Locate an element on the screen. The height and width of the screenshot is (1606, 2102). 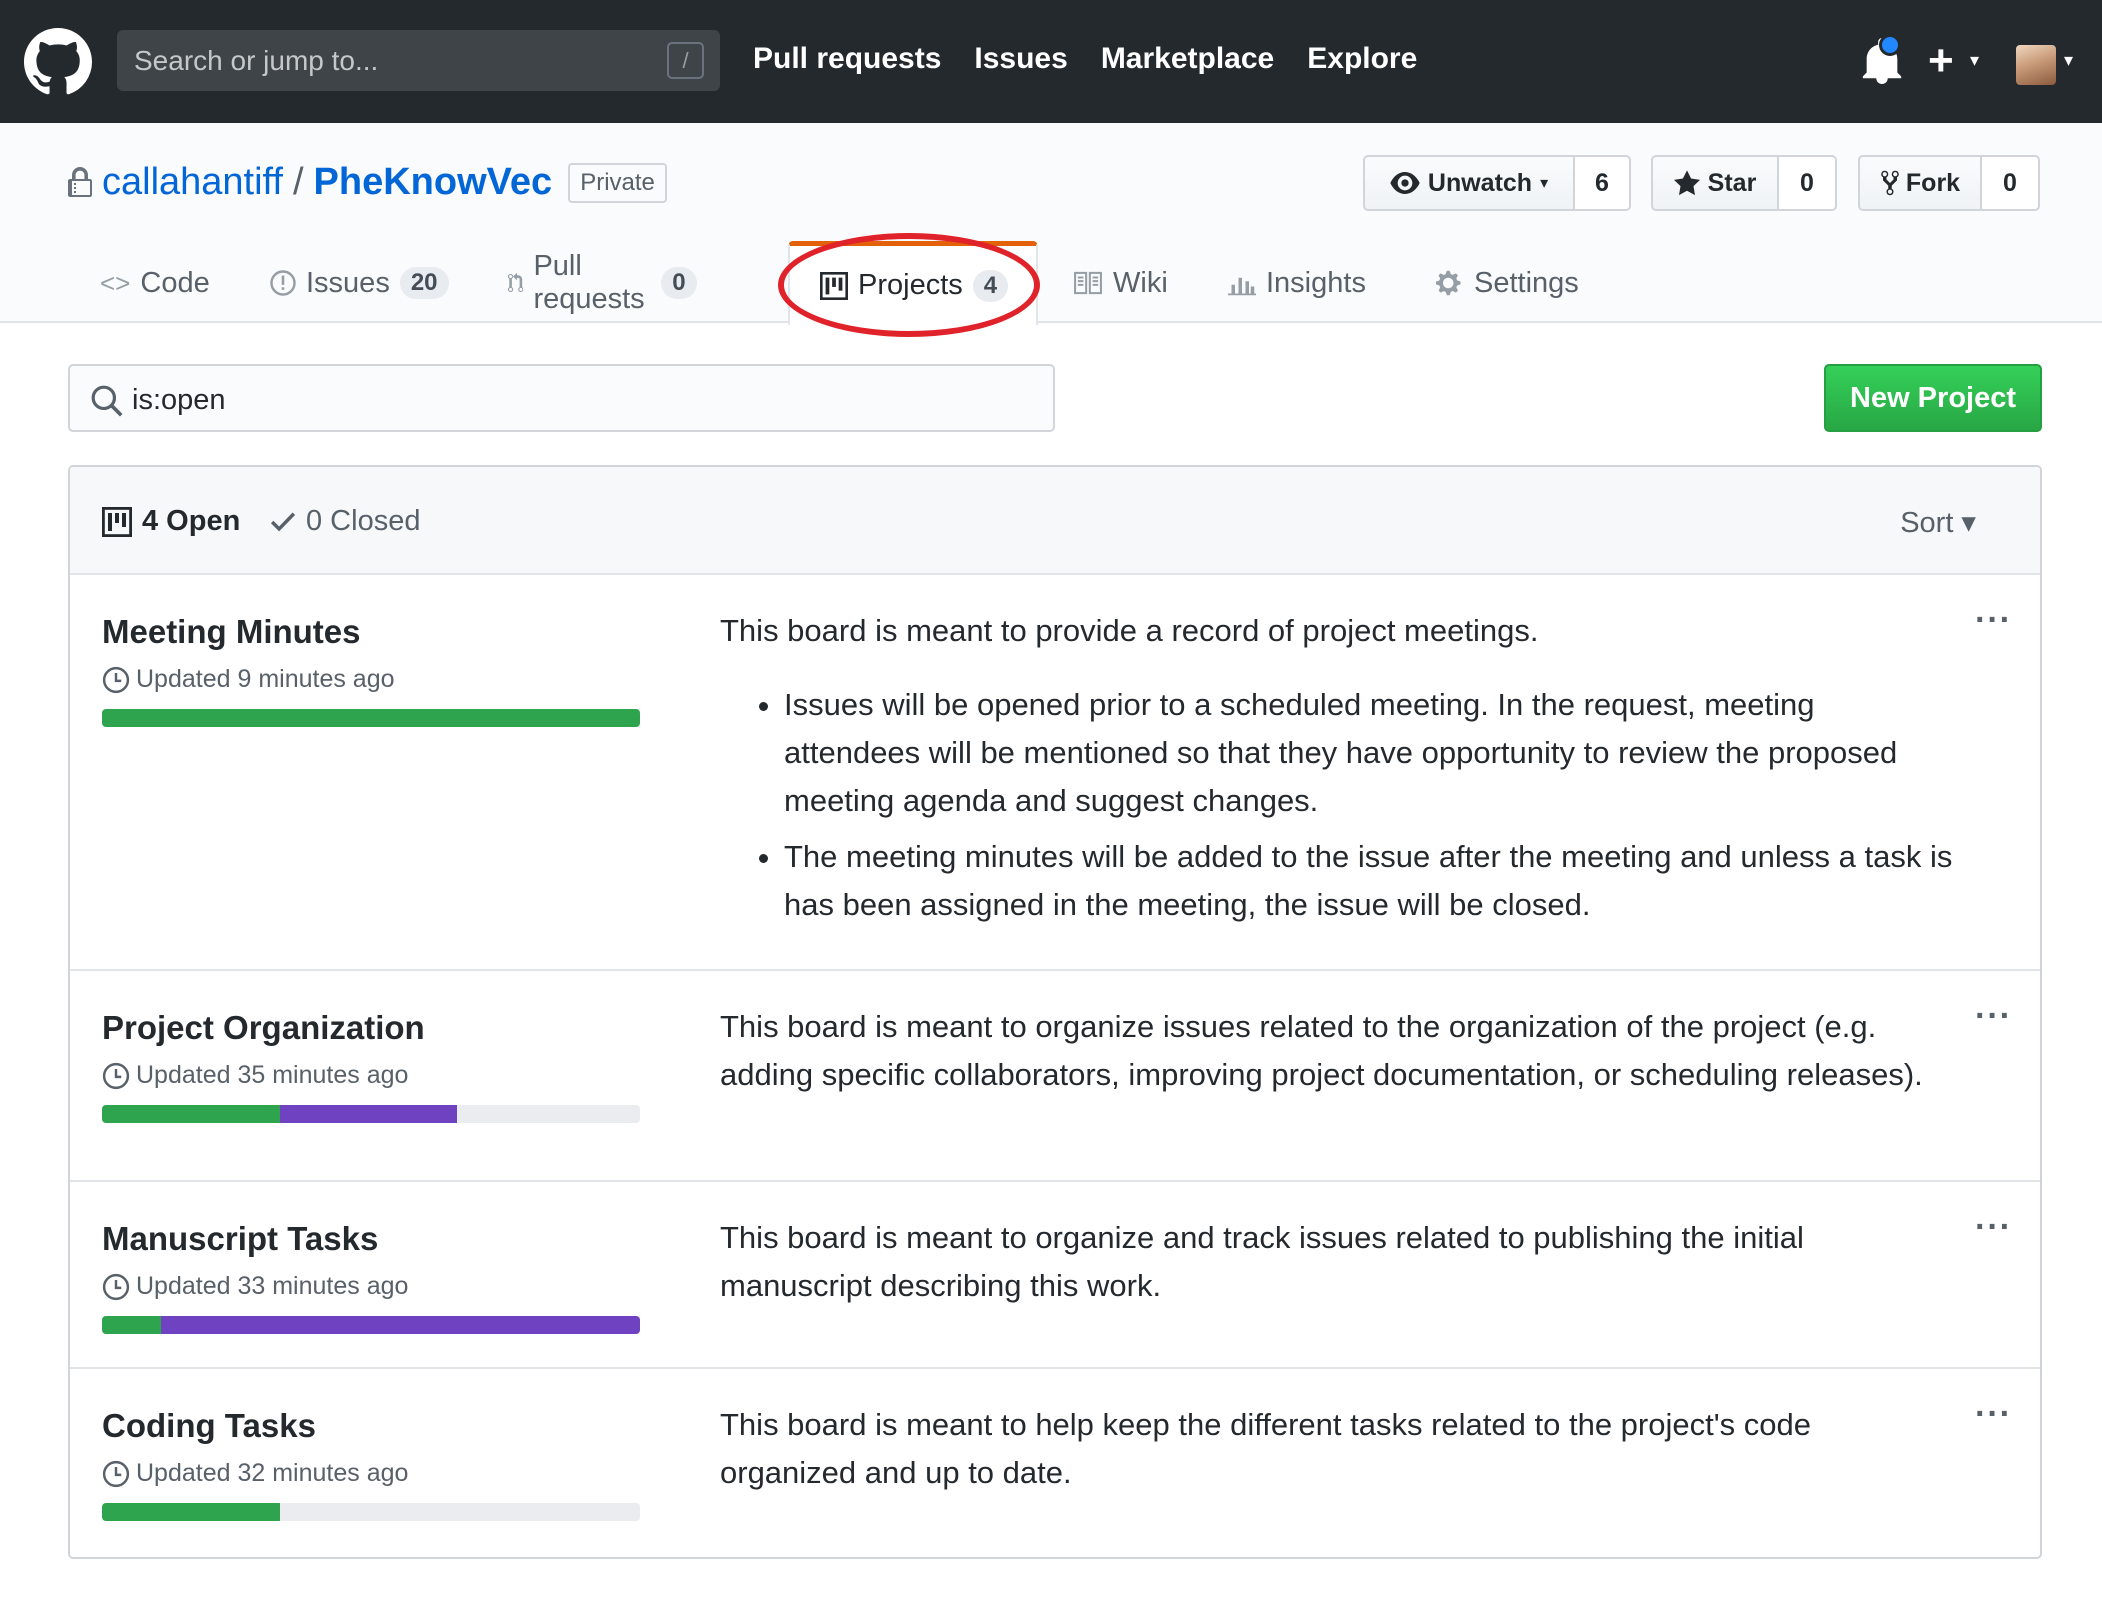
repo-title: callahantiff / PheKnowVec Private is located at coordinates (367, 182).